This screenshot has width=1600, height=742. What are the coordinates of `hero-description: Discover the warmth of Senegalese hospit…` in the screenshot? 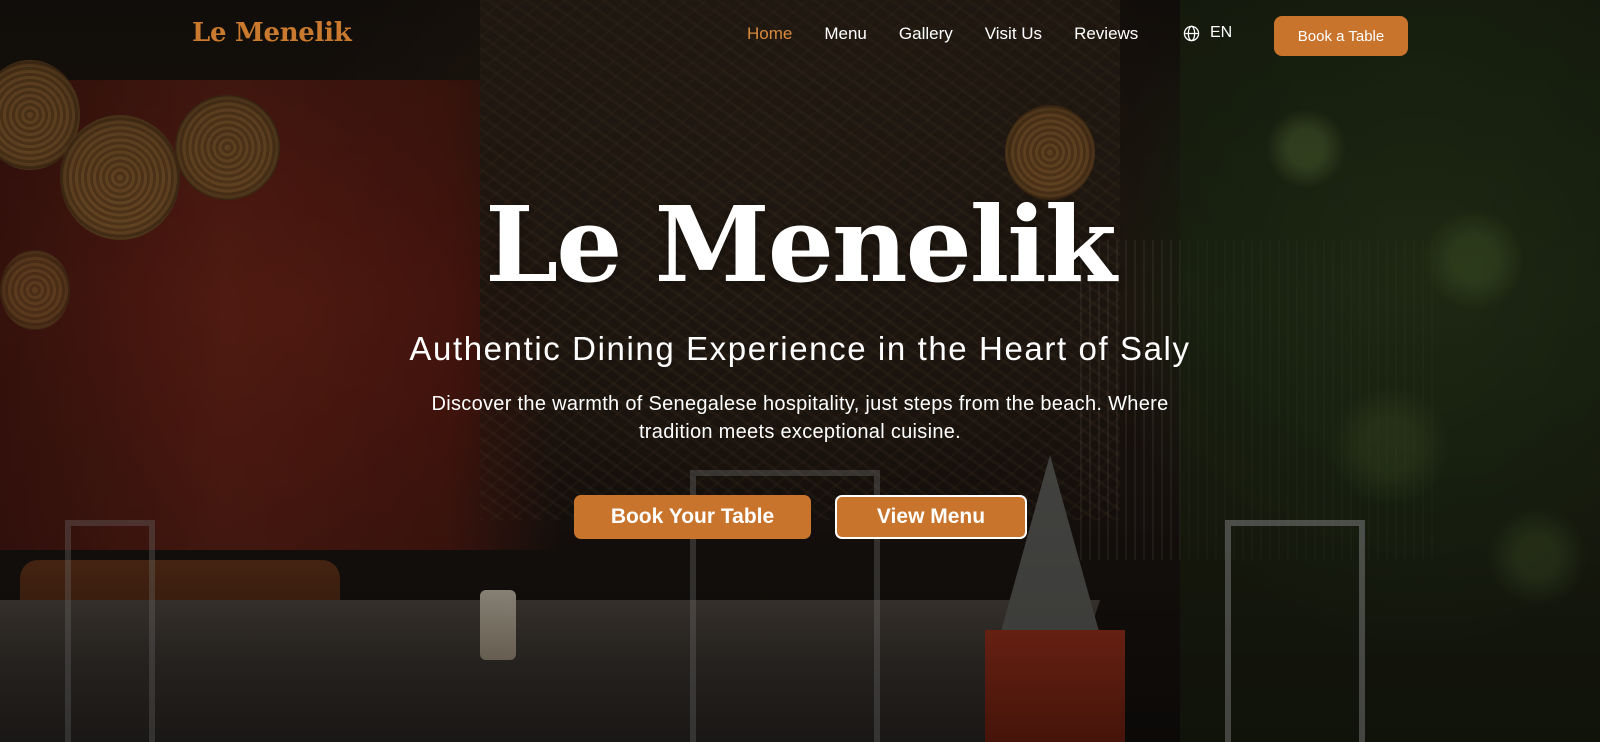 It's located at (800, 418).